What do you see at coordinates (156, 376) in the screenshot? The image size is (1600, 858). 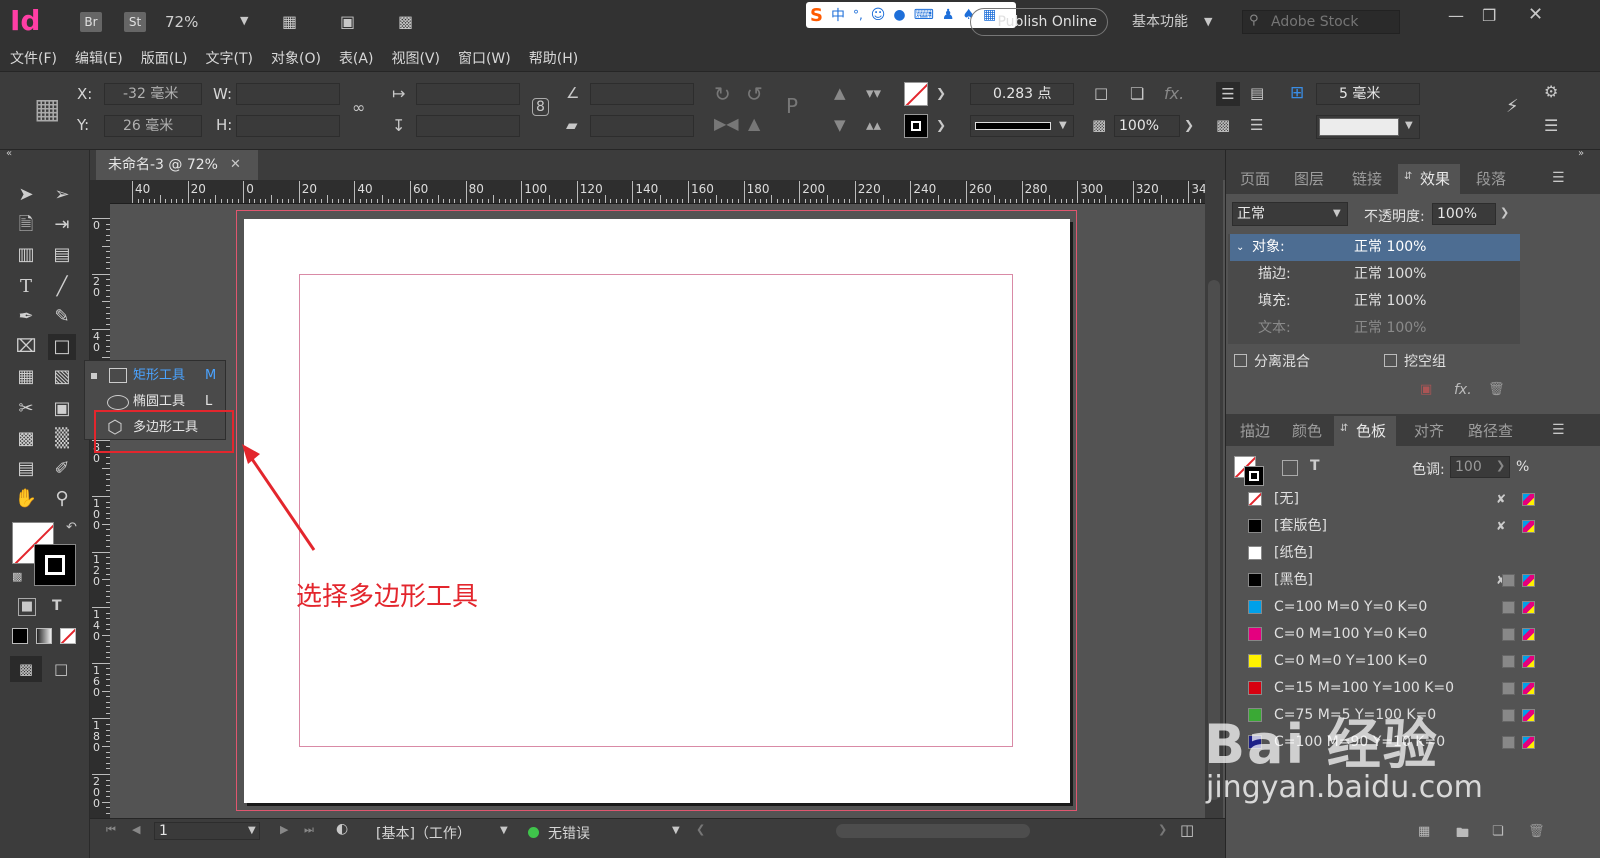 I see `flyout-item-rectangle: 矩形工具 M` at bounding box center [156, 376].